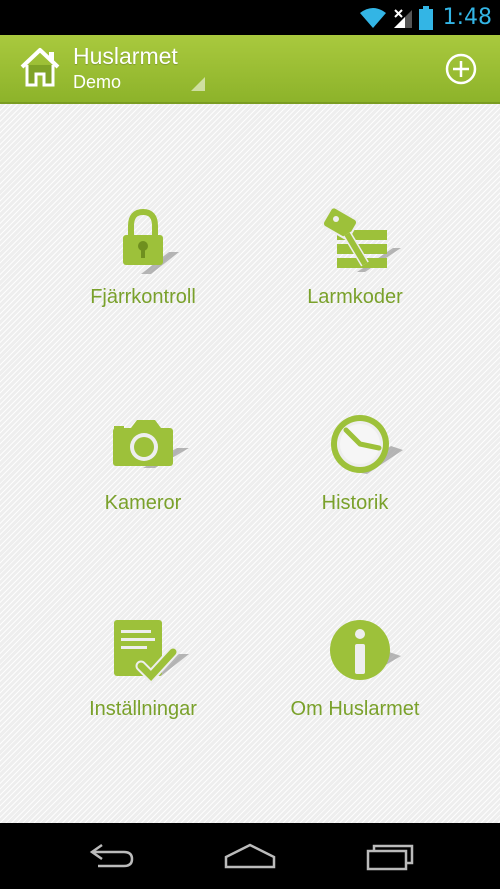  Describe the element at coordinates (355, 503) in the screenshot. I see `menu-item-label: Historik` at that location.